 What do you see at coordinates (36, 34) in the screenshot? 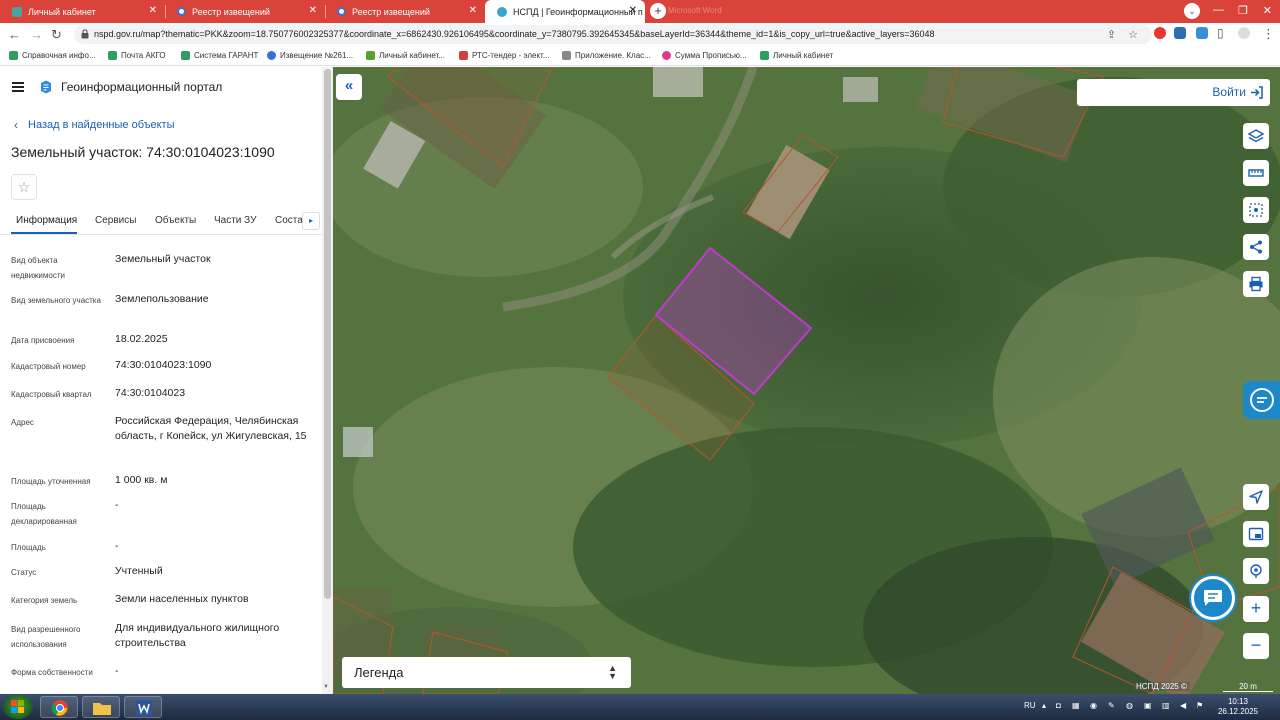
I see `forward-arrow-icon: →` at bounding box center [36, 34].